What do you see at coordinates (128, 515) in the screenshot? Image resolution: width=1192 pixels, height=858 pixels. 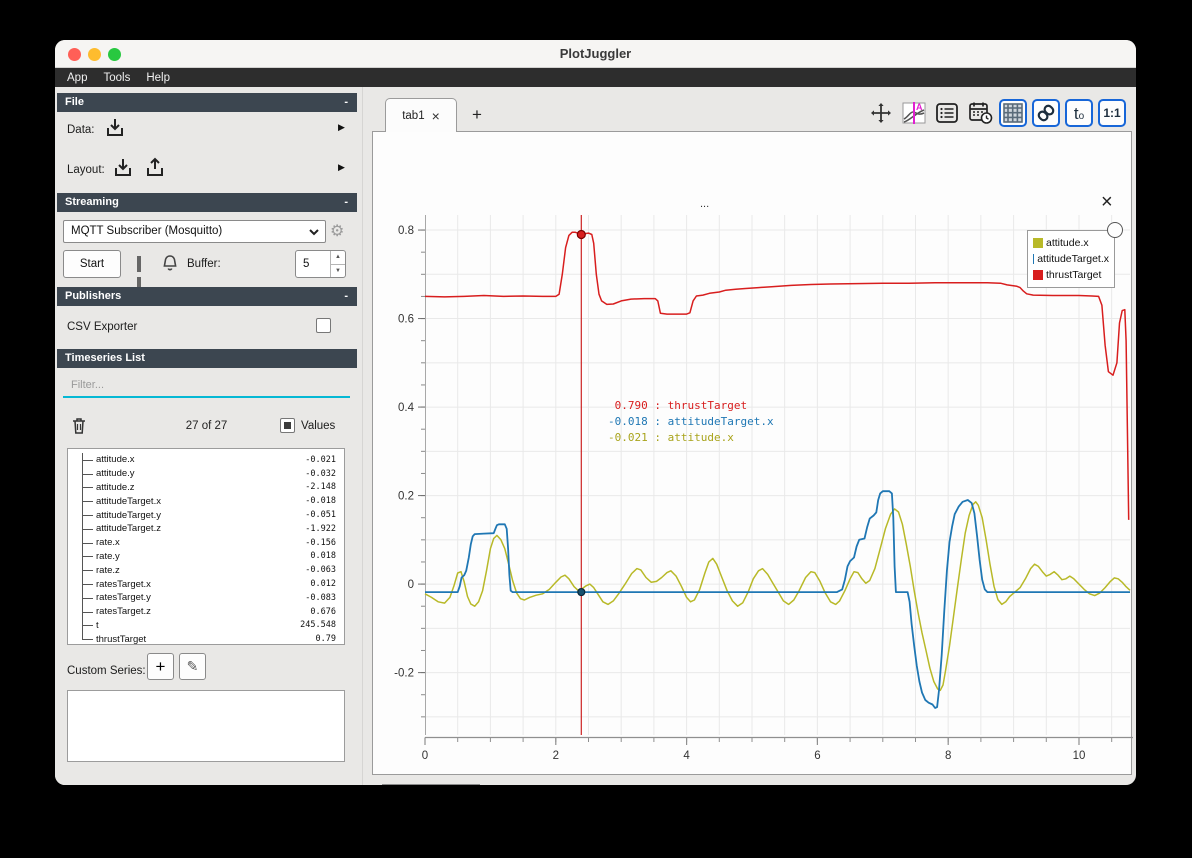 I see `timeseries-name: attitudeTarget.y` at bounding box center [128, 515].